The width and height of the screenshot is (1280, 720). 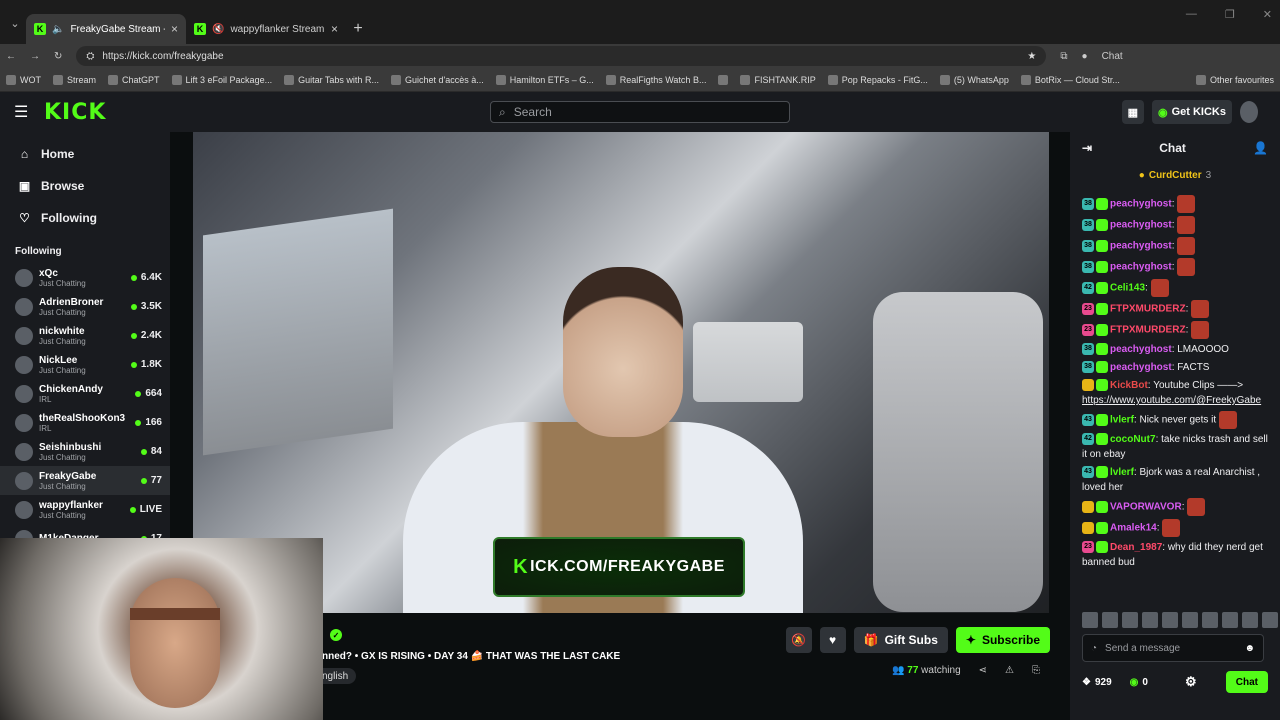 I want to click on speaker-icon: 🔈, so click(x=58, y=29).